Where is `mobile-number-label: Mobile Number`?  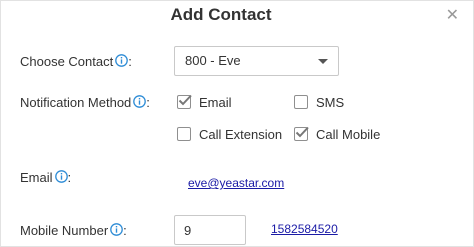 mobile-number-label: Mobile Number is located at coordinates (64, 230).